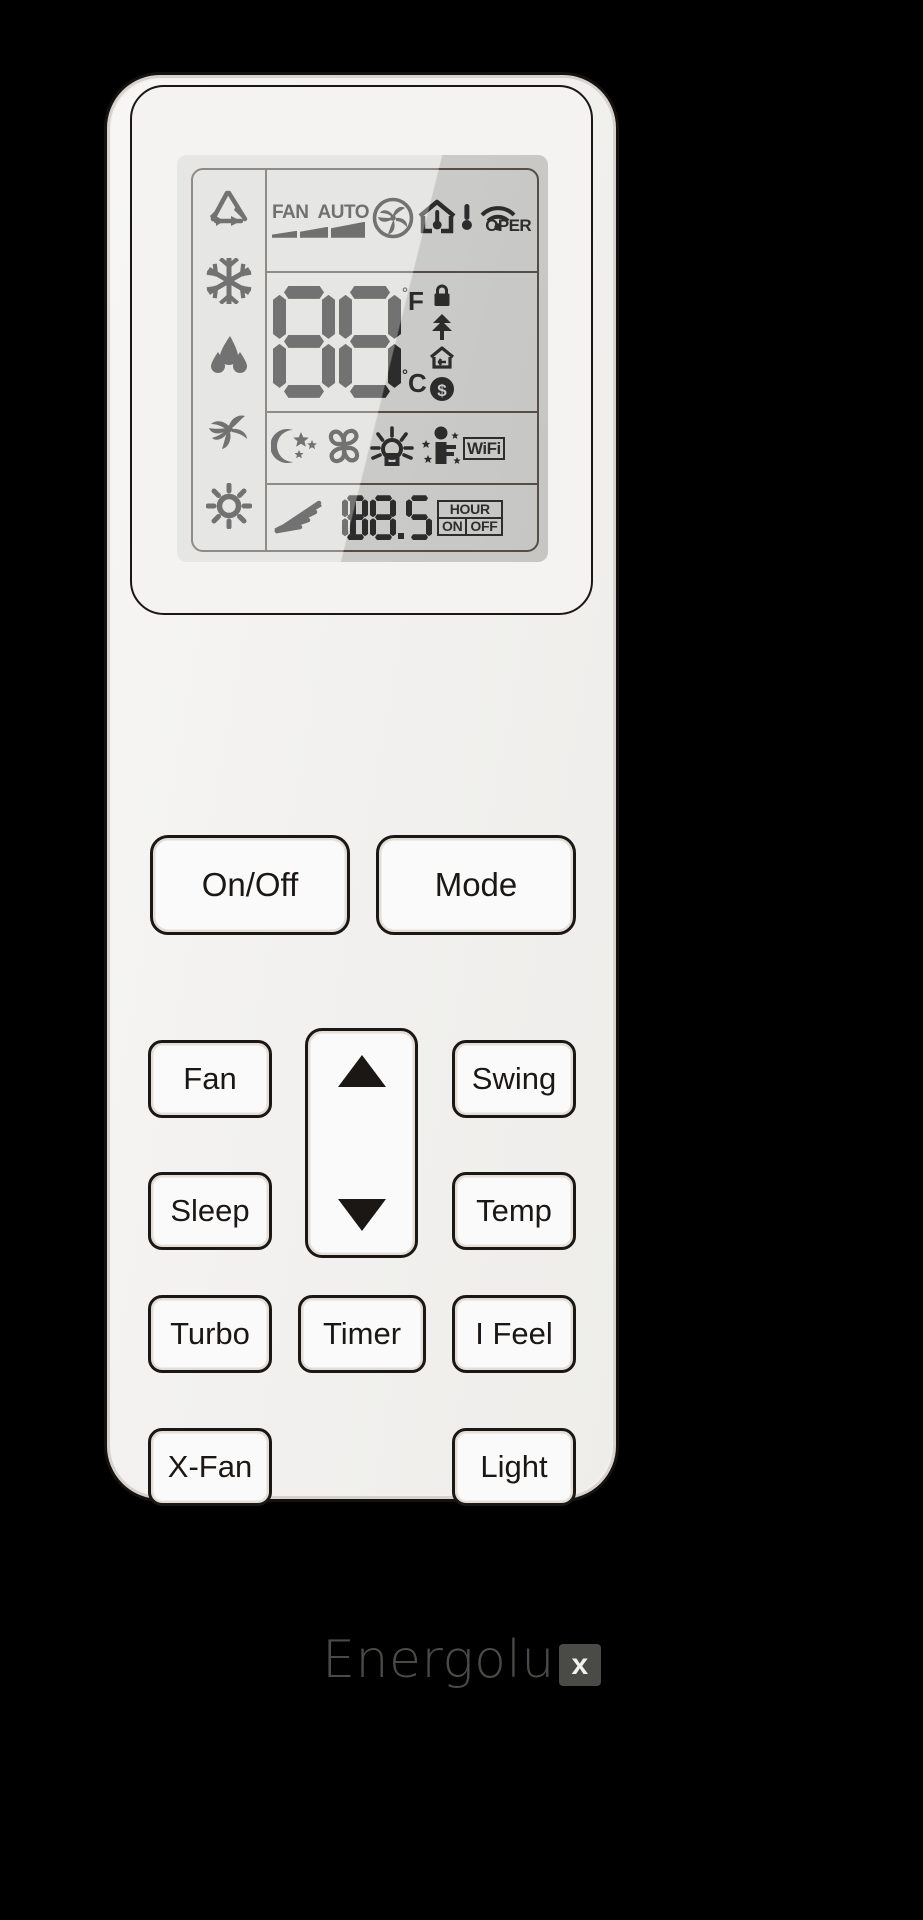  I want to click on sleep-button: Sleep, so click(210, 1211).